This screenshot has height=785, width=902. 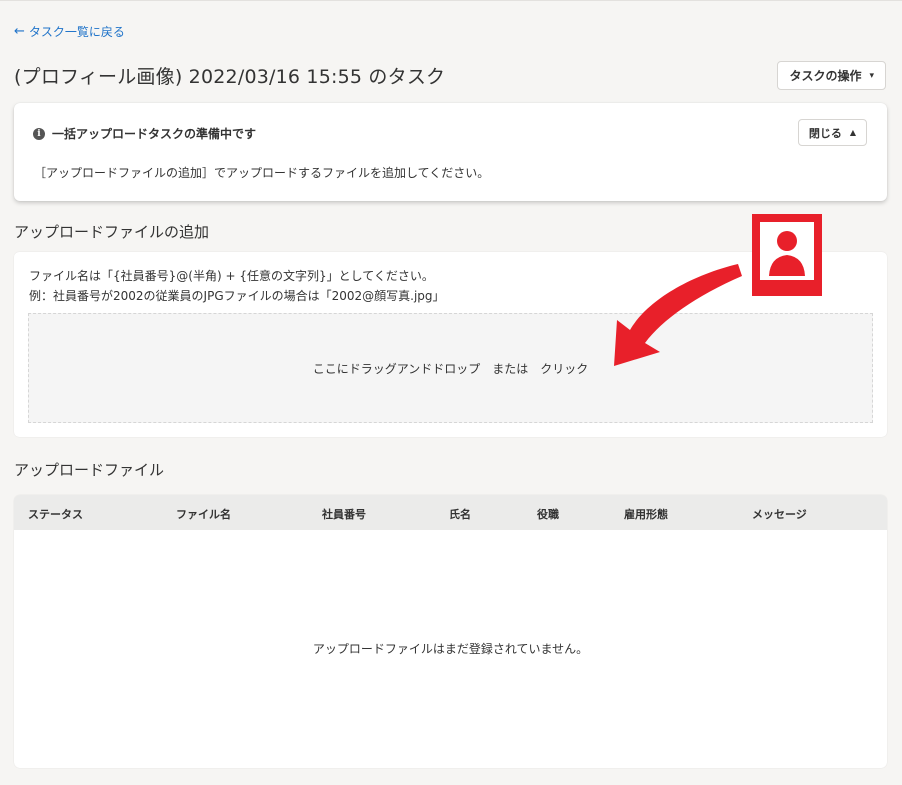 I want to click on dropzone-label: ここにドラッグアンドドロップ または クリック, so click(x=450, y=368).